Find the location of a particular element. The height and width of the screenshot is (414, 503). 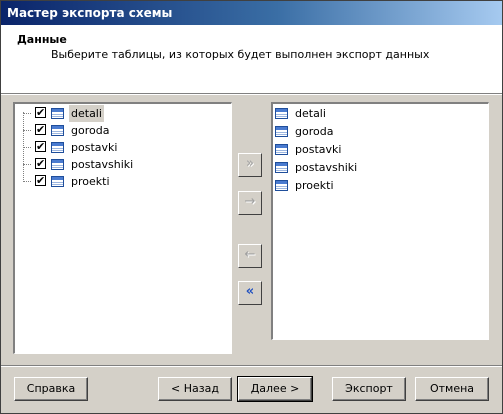

header-divider is located at coordinates (251, 94).